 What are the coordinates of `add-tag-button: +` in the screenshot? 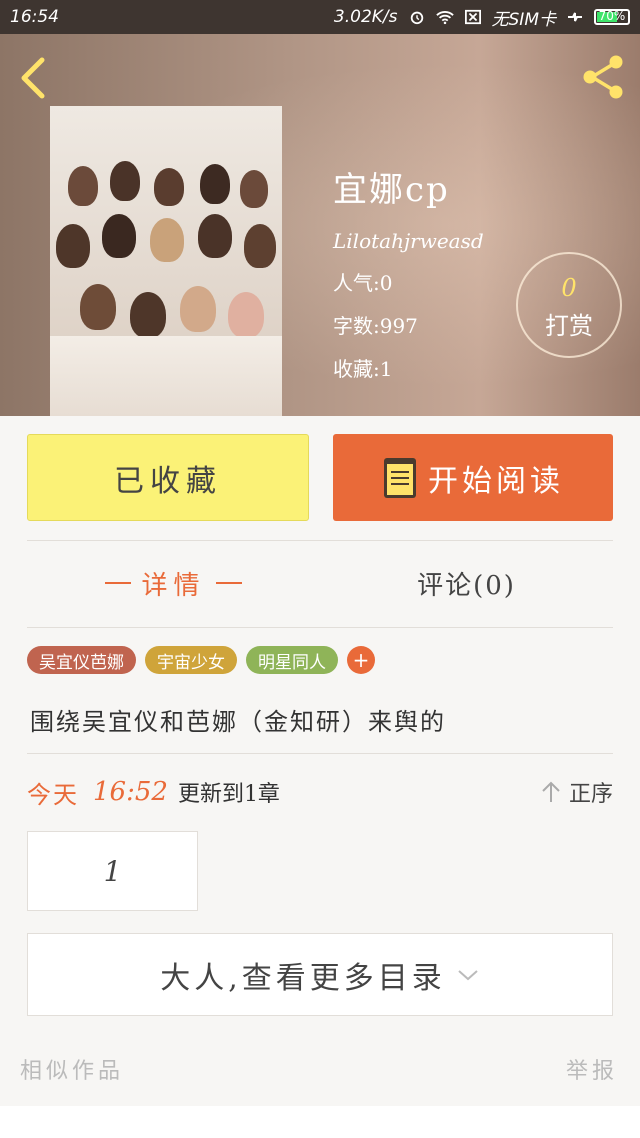 It's located at (361, 660).